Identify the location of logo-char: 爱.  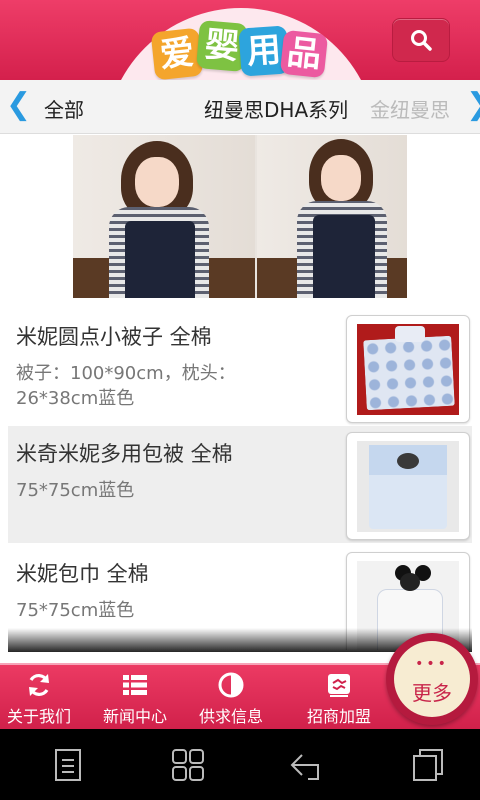
(177, 53).